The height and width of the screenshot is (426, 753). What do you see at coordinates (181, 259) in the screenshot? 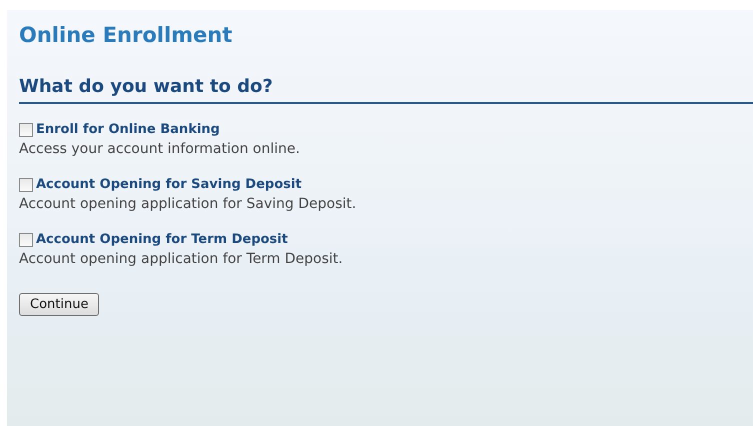
I see `option-description: Account opening application for Term Deposit.` at bounding box center [181, 259].